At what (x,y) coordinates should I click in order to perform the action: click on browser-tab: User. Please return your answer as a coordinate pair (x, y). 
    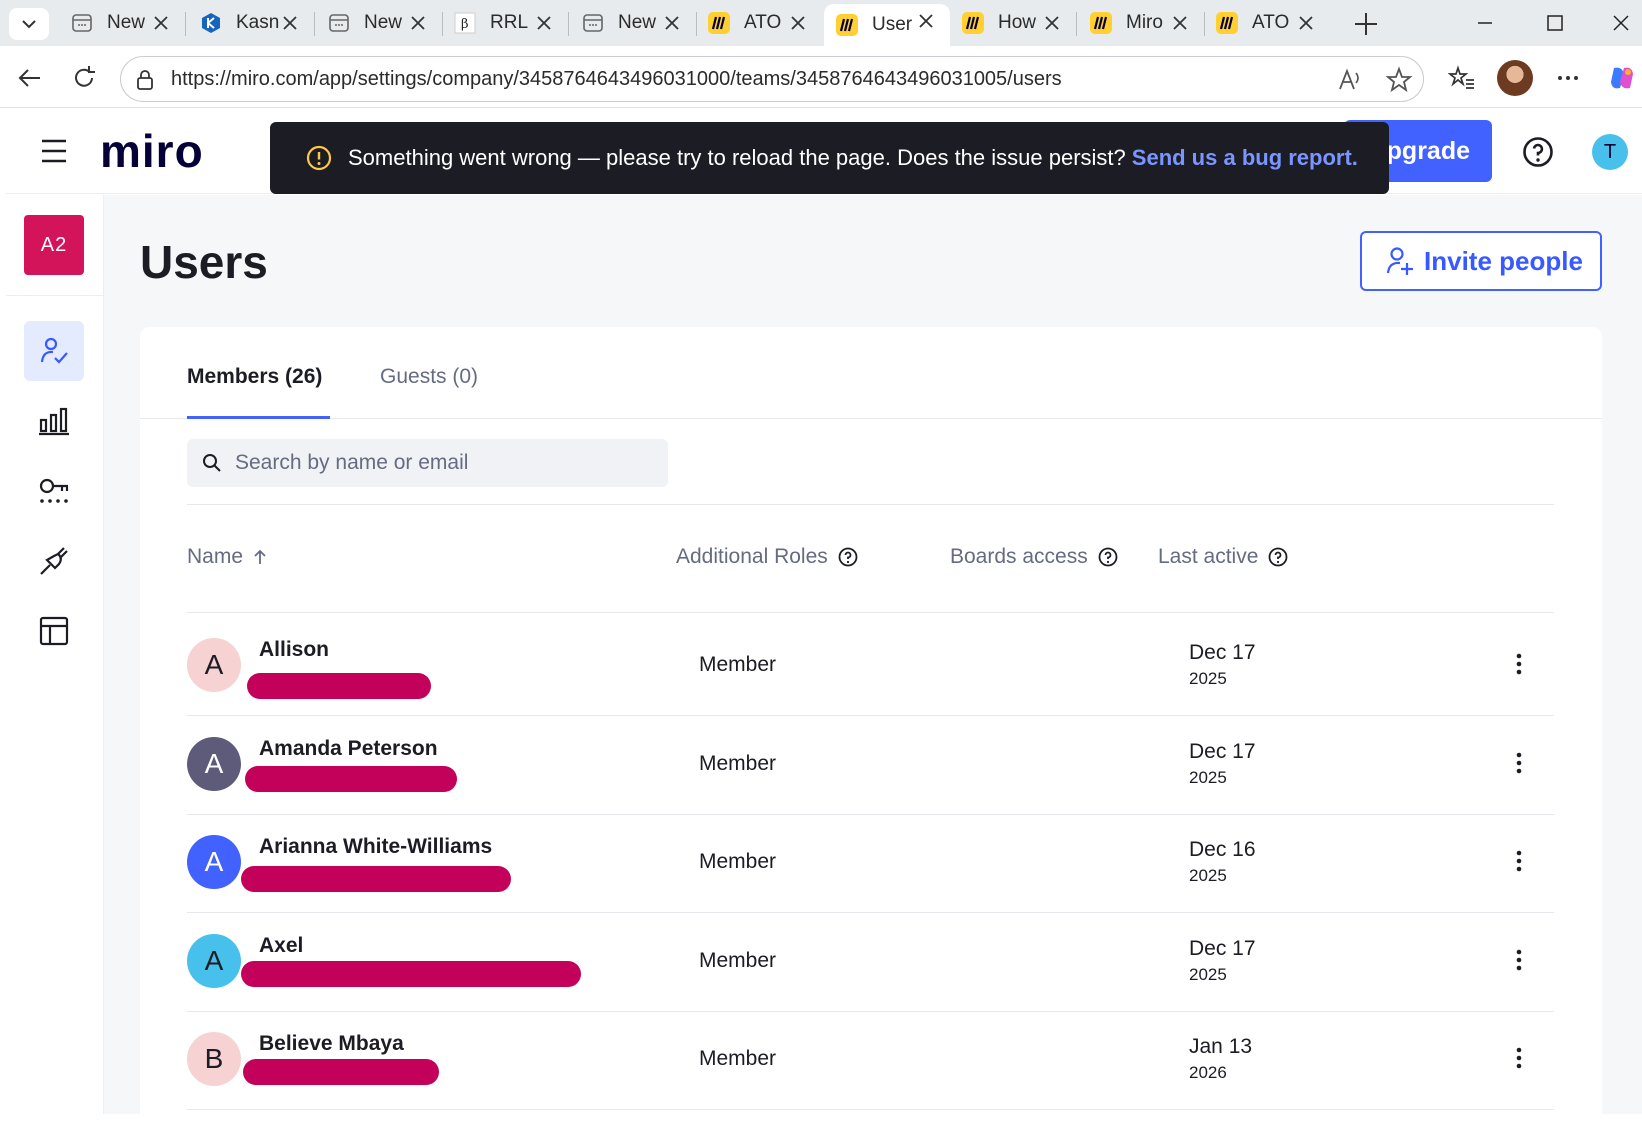
    Looking at the image, I should click on (887, 25).